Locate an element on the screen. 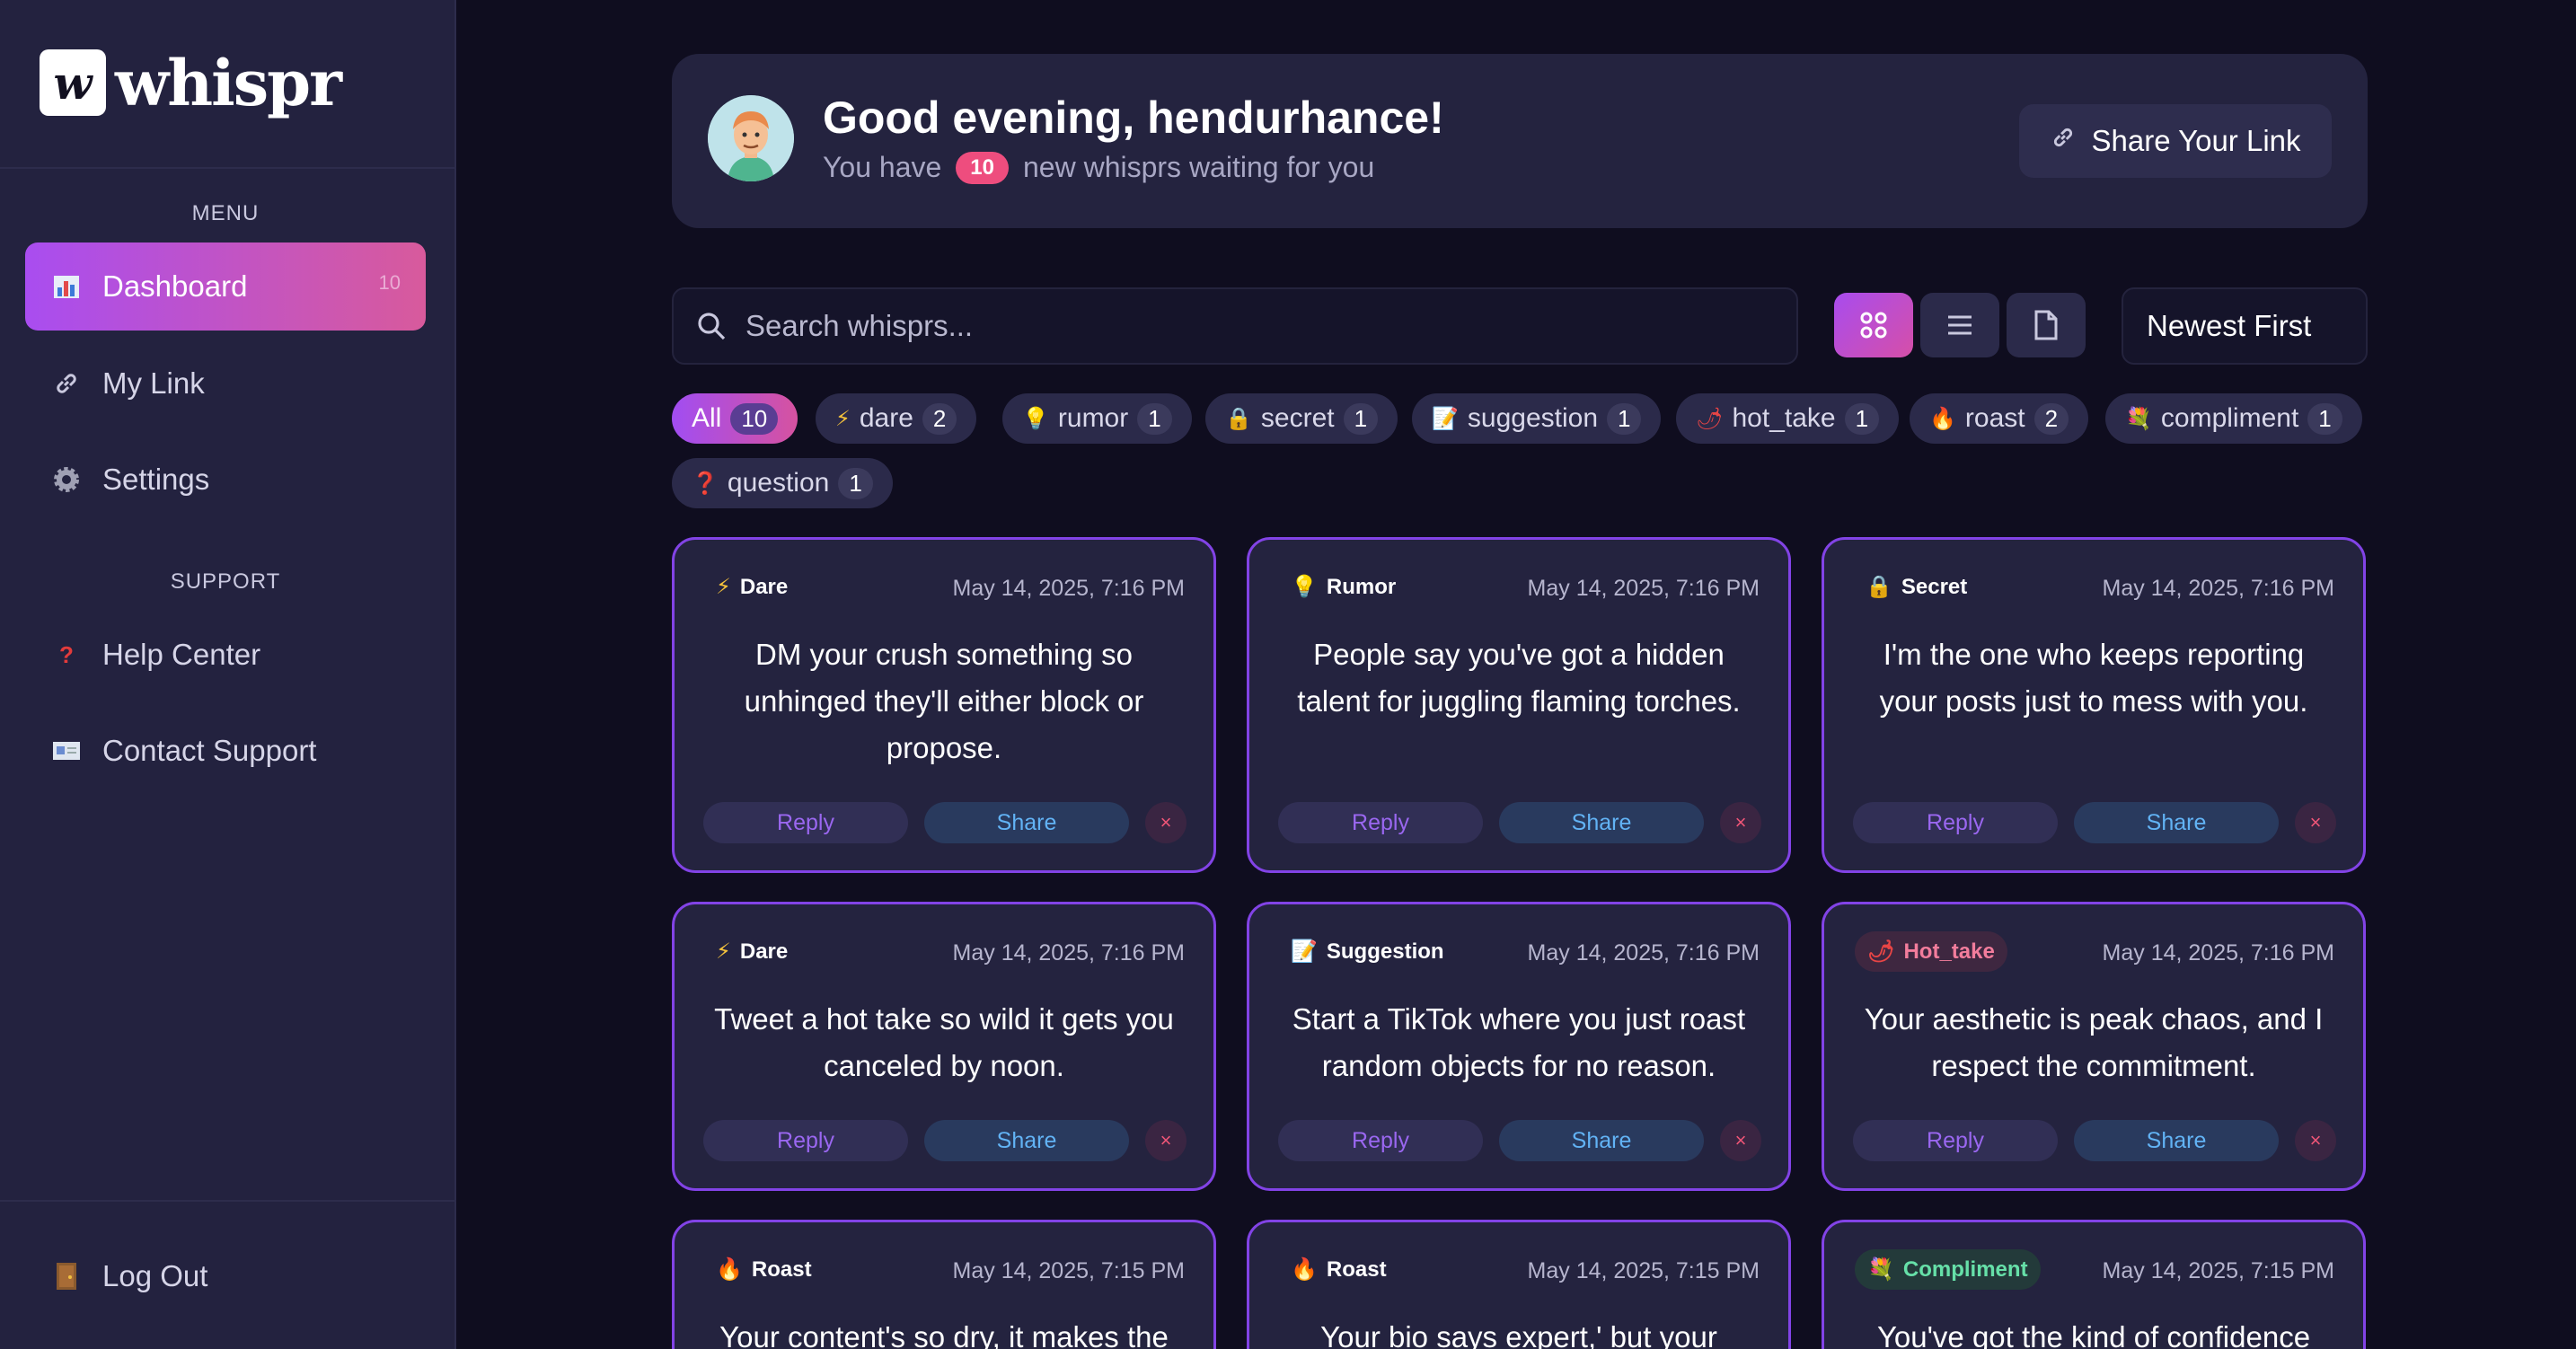  avatar is located at coordinates (751, 138).